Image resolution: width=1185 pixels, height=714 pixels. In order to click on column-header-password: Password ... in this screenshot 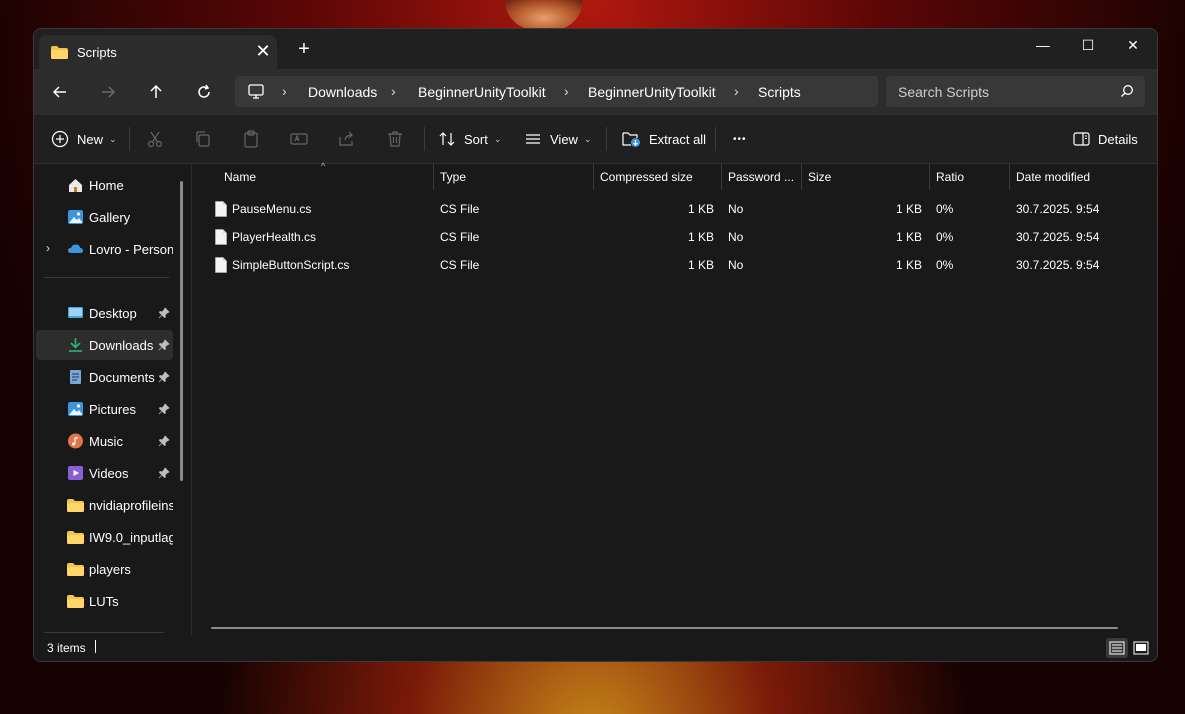, I will do `click(761, 177)`.